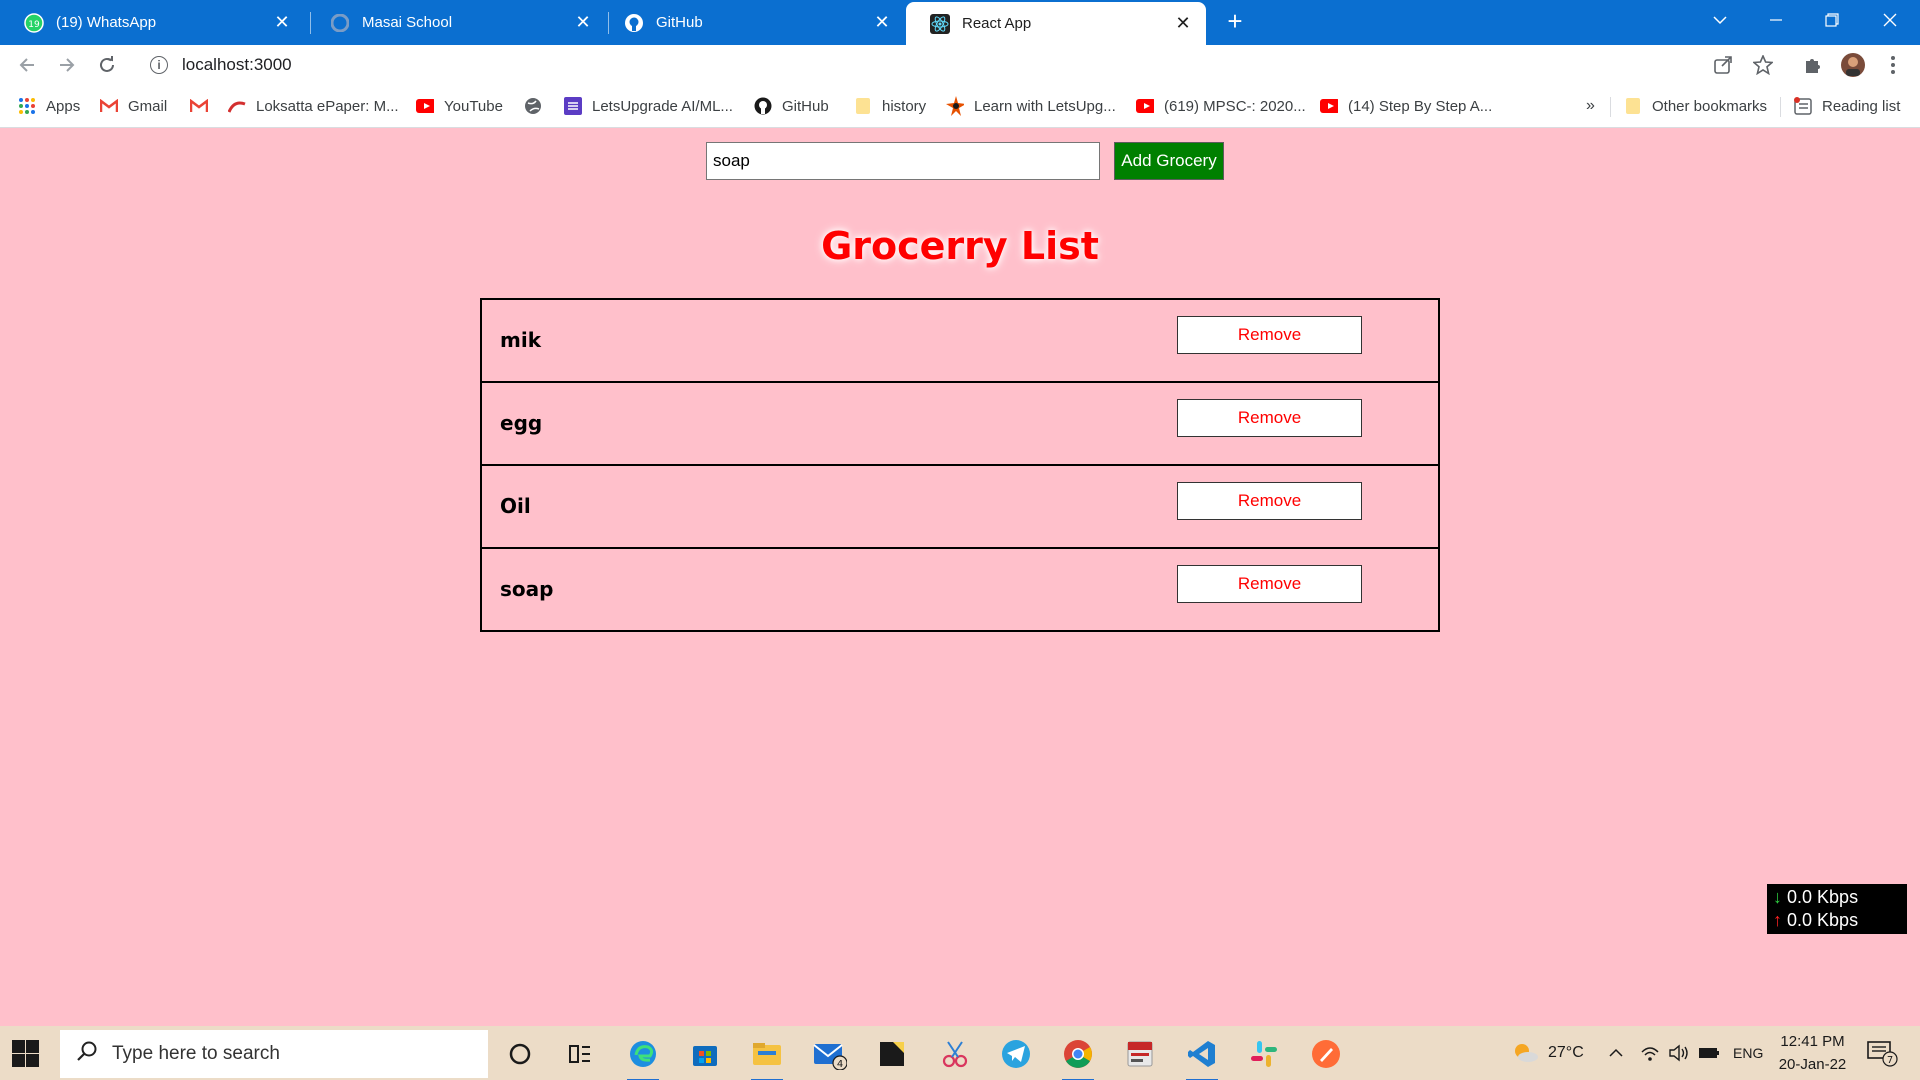  Describe the element at coordinates (752, 22) in the screenshot. I see `tab-github: GitHub ✕` at that location.